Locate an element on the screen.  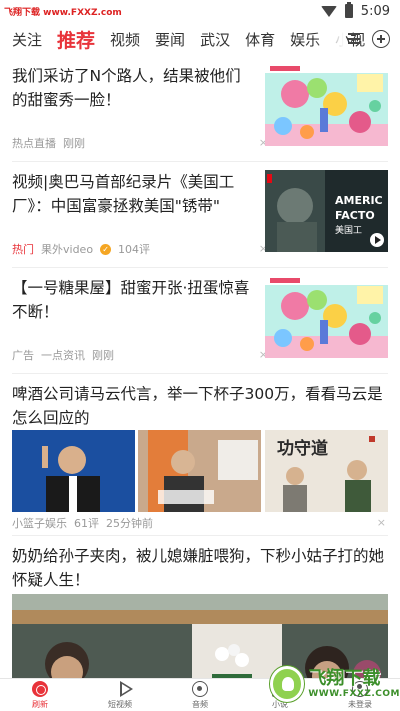
item-source: 一点资讯 is located at coordinates (63, 355).